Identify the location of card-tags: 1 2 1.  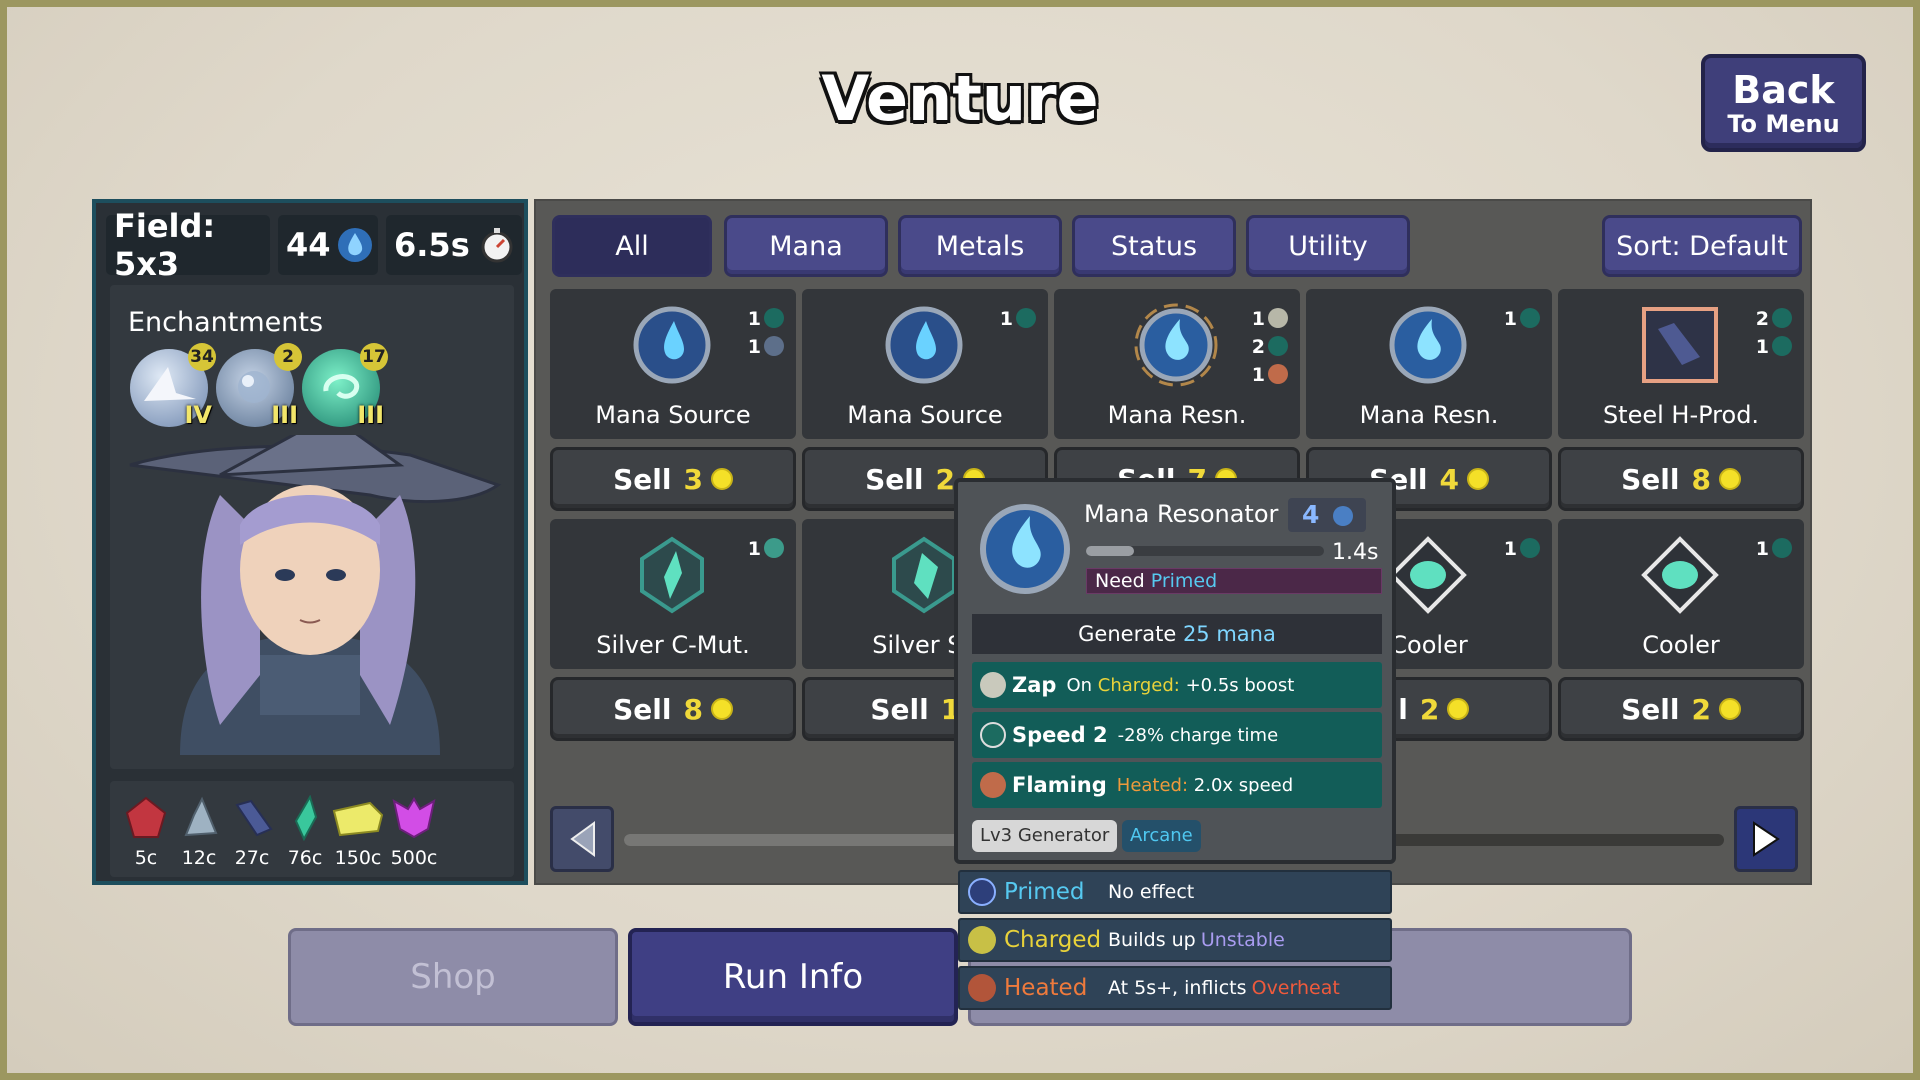
(1270, 347).